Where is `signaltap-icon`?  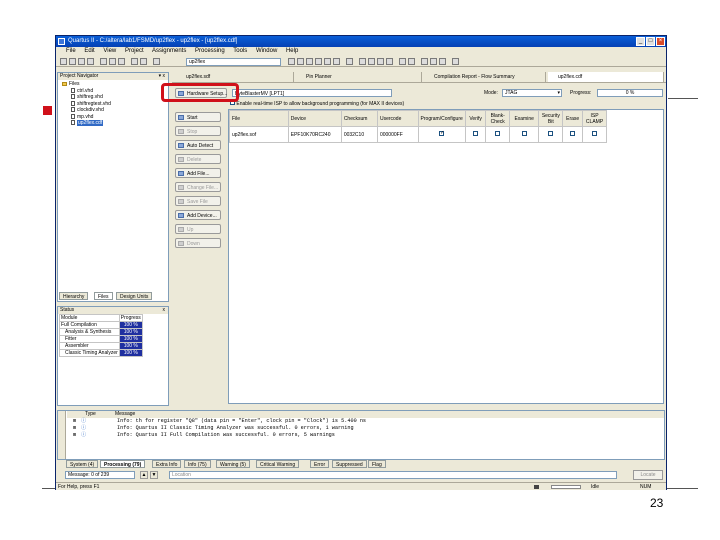 signaltap-icon is located at coordinates (433, 61).